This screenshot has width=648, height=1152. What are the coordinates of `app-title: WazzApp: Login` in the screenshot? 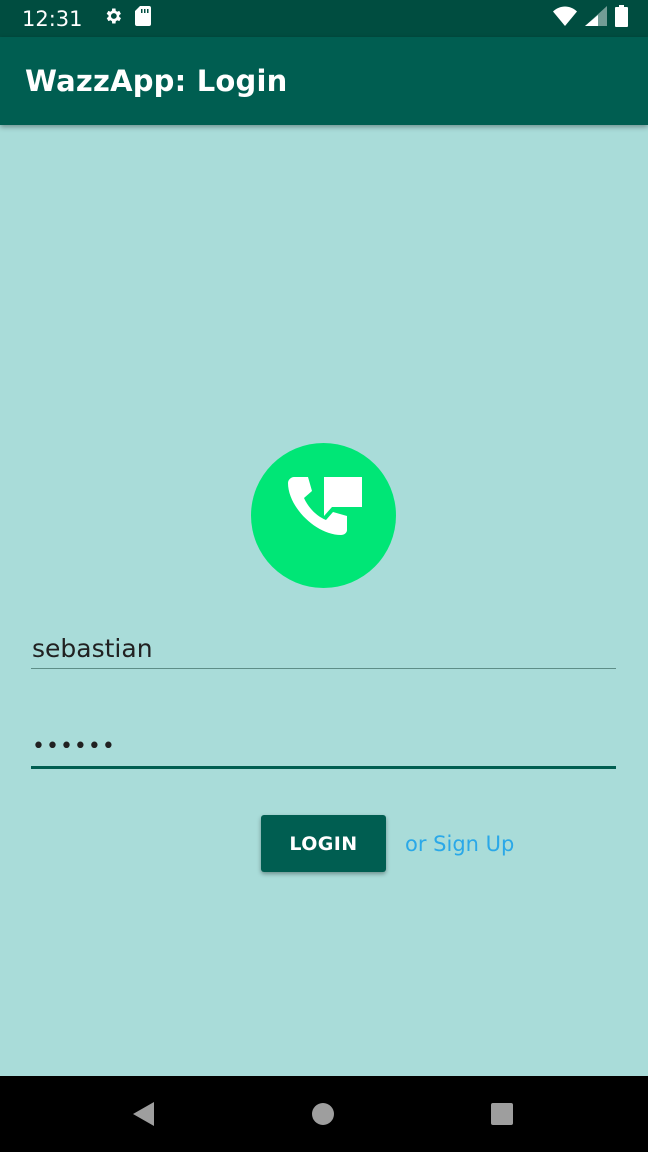 It's located at (156, 81).